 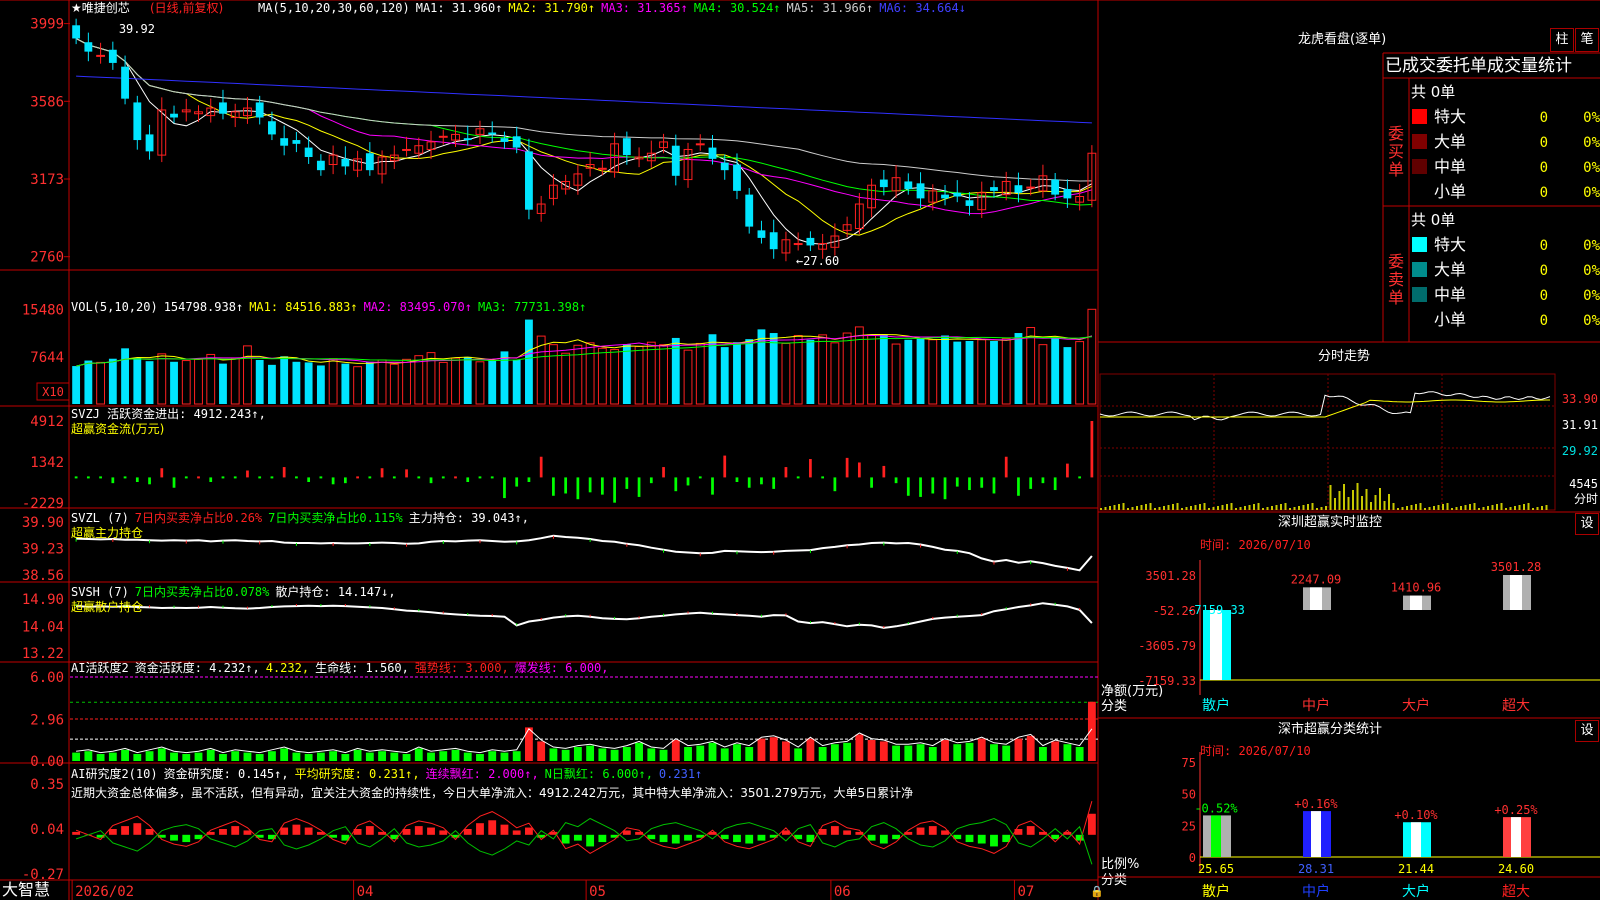 What do you see at coordinates (584, 553) in the screenshot?
I see `svzl-line` at bounding box center [584, 553].